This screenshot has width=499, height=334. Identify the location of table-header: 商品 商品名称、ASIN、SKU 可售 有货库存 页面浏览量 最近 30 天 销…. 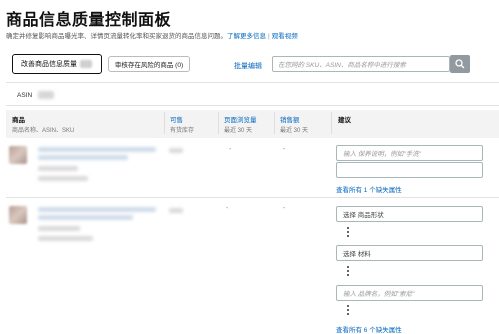
(252, 124).